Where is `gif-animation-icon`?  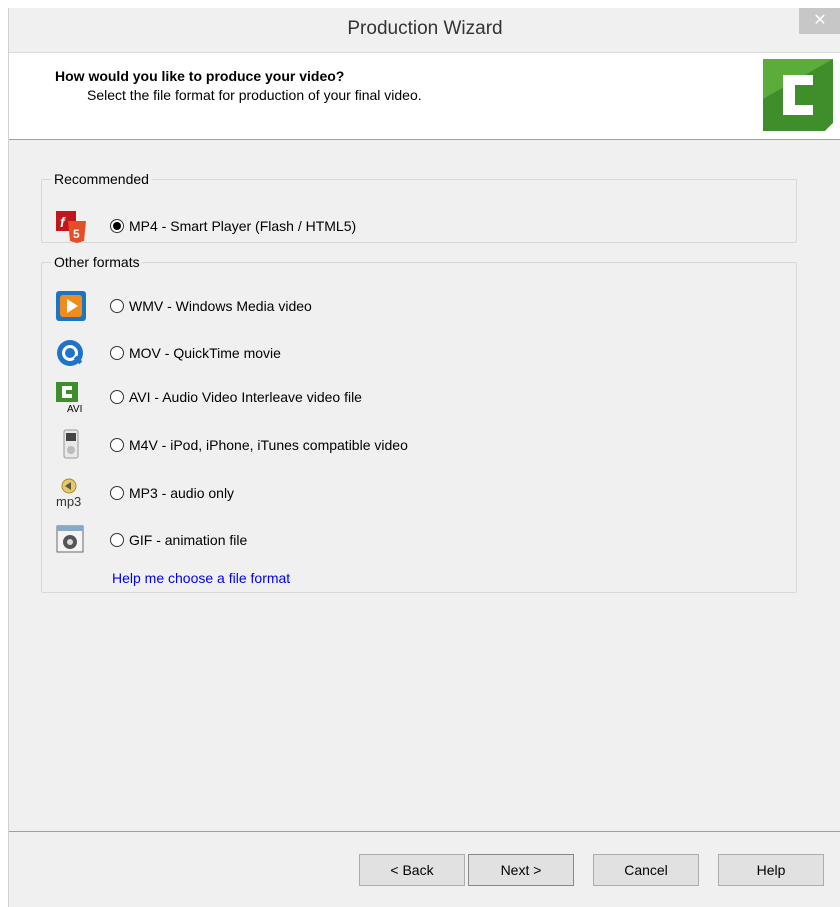 gif-animation-icon is located at coordinates (70, 539).